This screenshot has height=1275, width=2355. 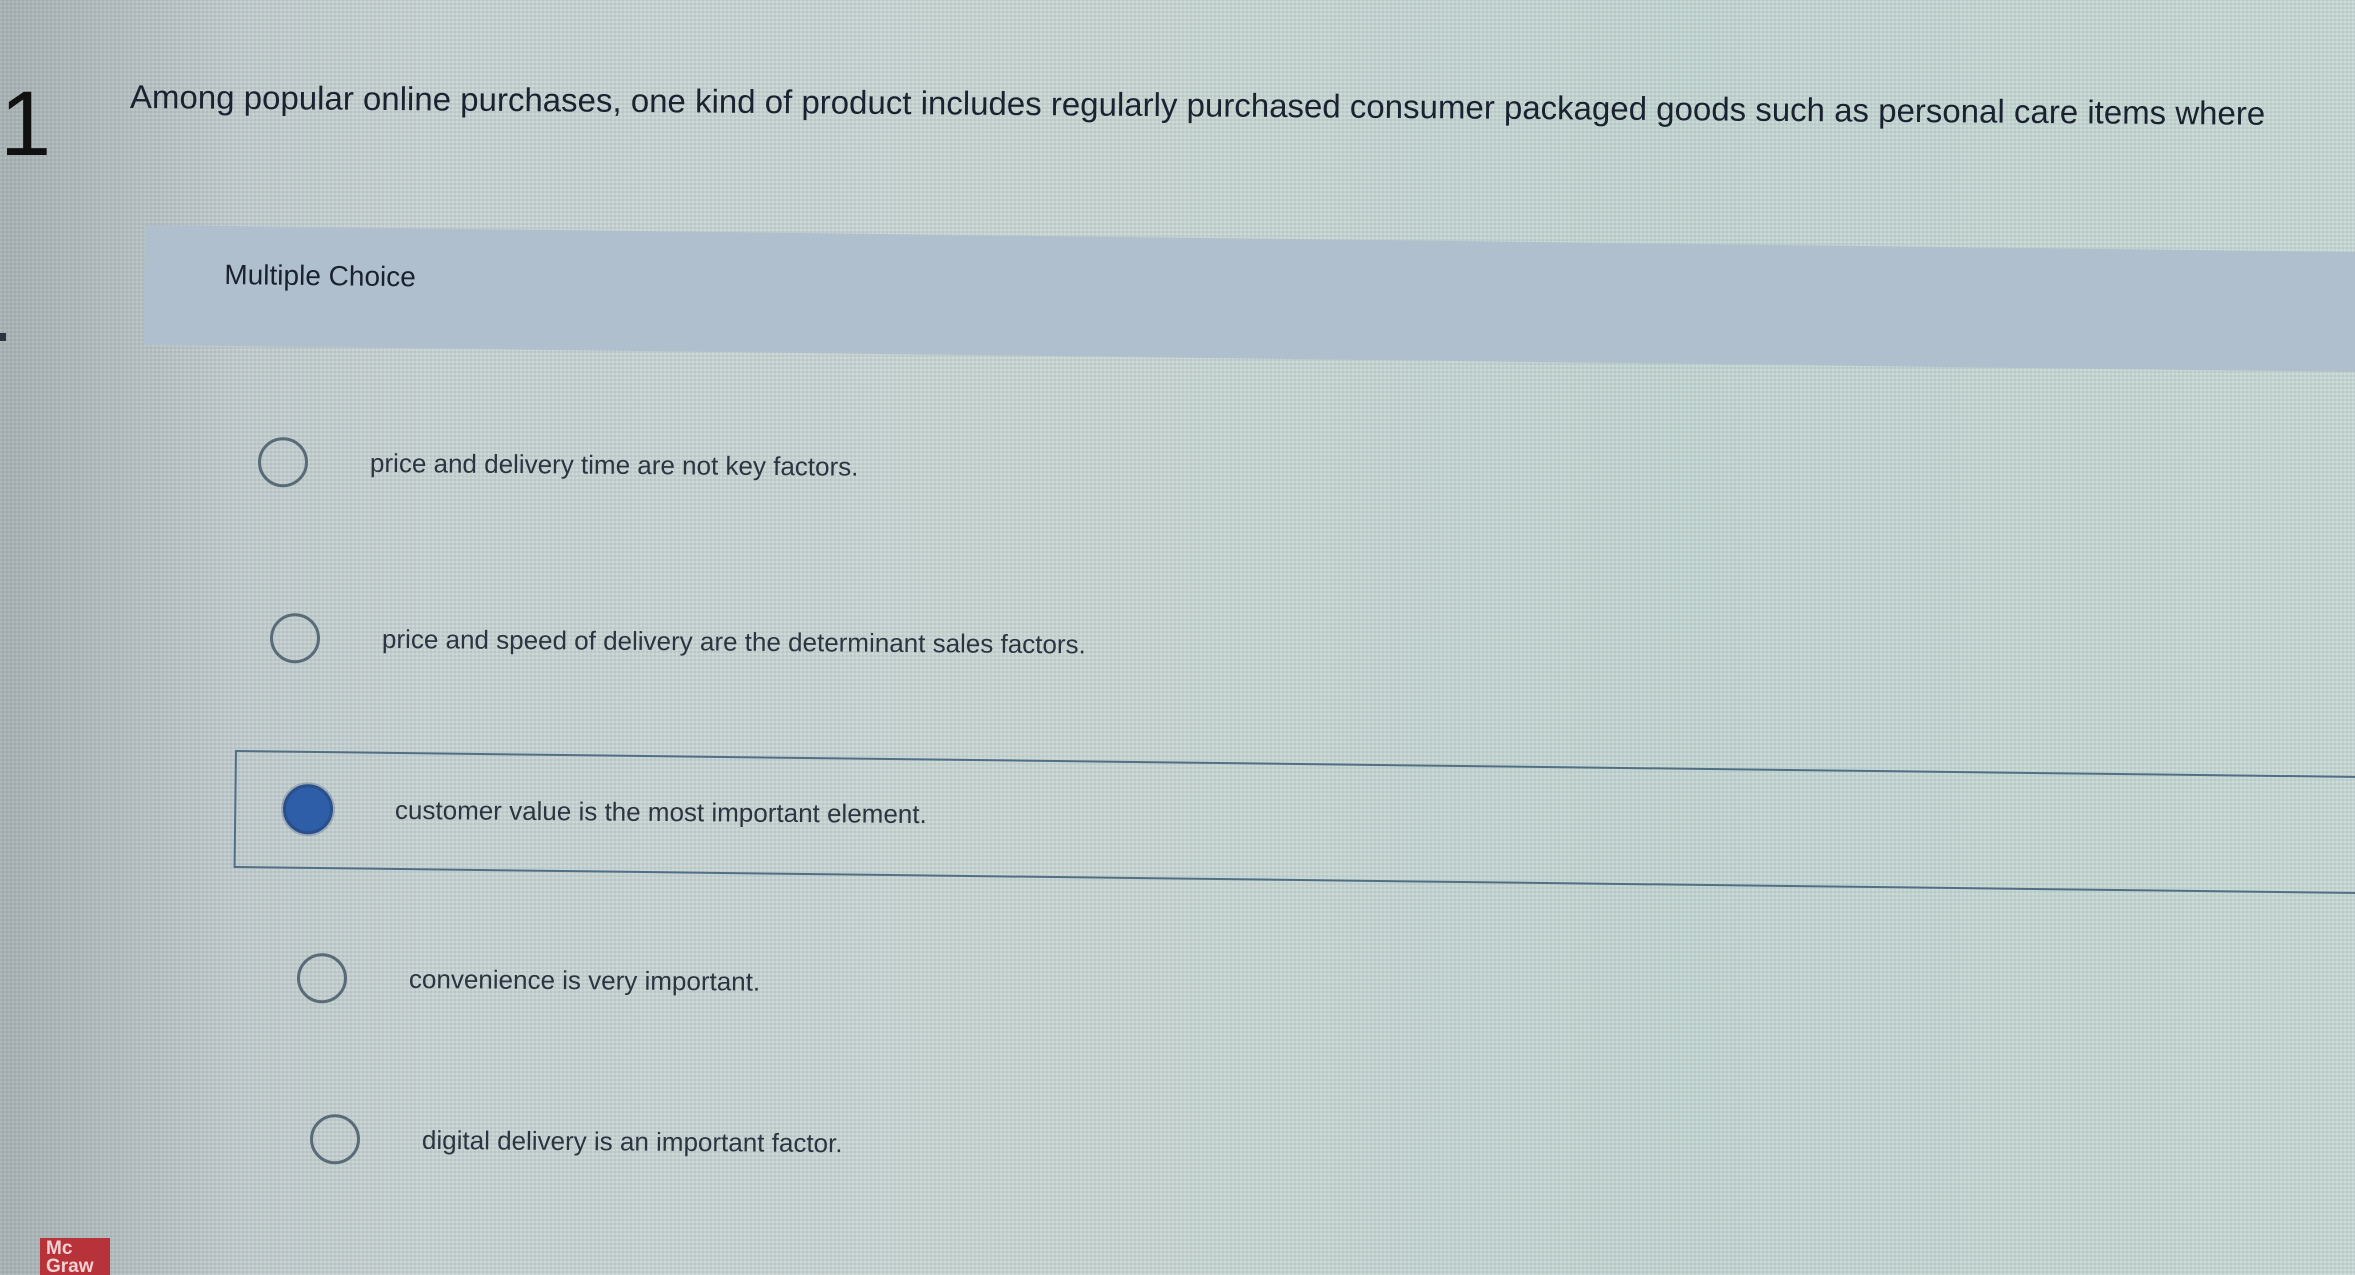 I want to click on answer-option-text: digital delivery is an important factor., so click(x=632, y=1141).